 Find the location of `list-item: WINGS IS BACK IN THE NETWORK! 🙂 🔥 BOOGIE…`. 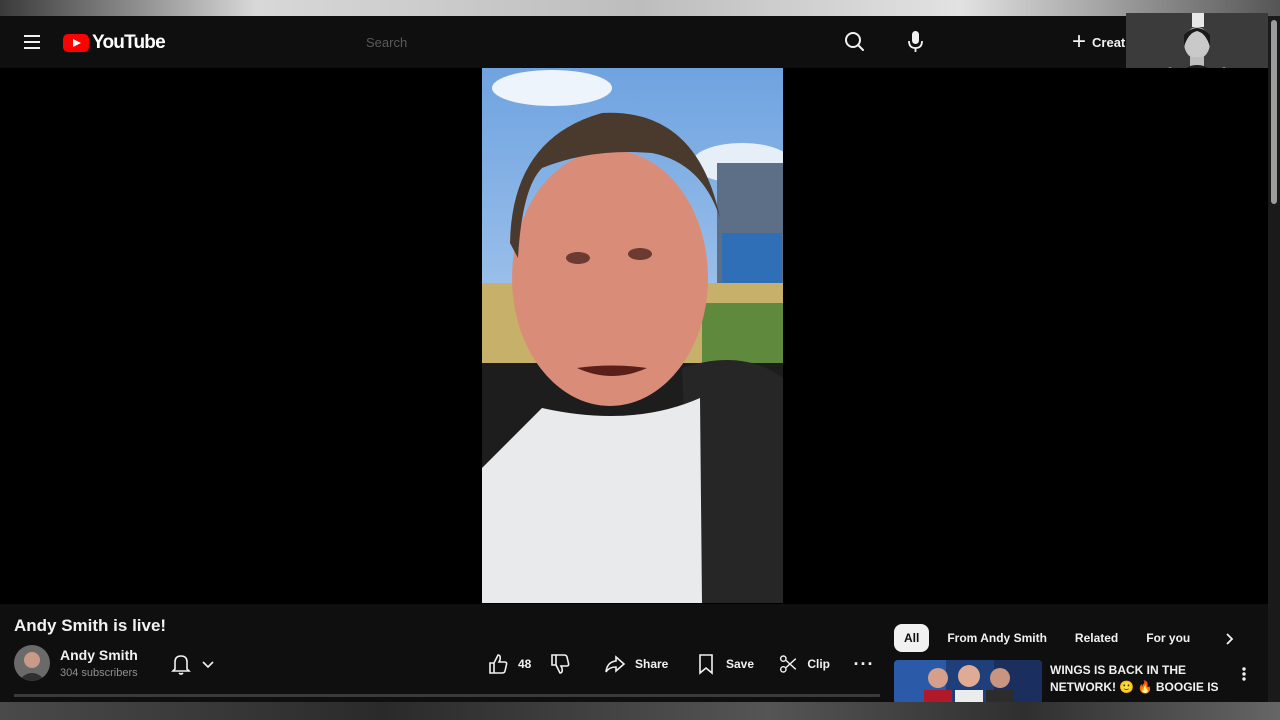

list-item: WINGS IS BACK IN THE NETWORK! 🙂 🔥 BOOGIE… is located at coordinates (1077, 685).